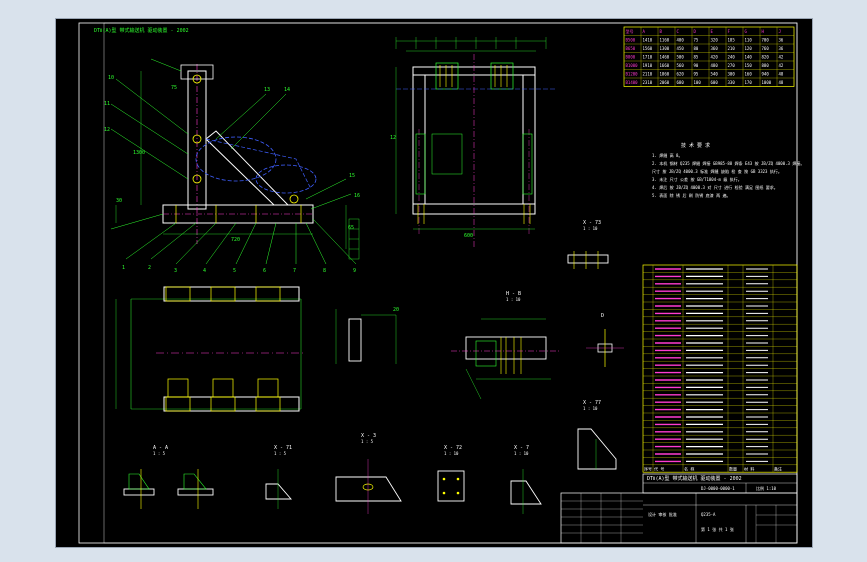 This screenshot has height=562, width=867. What do you see at coordinates (732, 48) in the screenshot?
I see `param-table-cell: 210` at bounding box center [732, 48].